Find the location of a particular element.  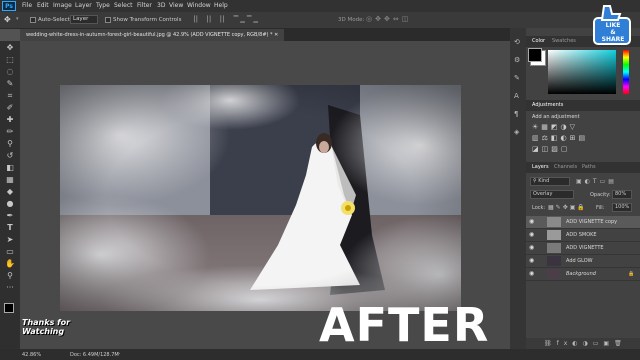

layers-footer-icons: ⛓fx◐◑▭▣🗑 is located at coordinates (583, 343).